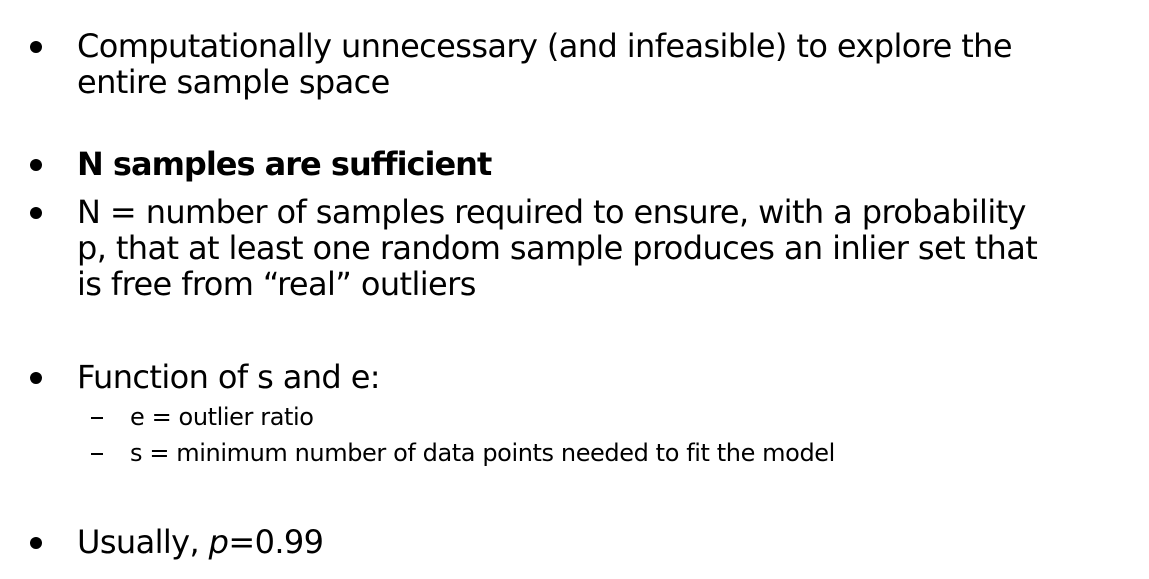  What do you see at coordinates (229, 377) in the screenshot?
I see `bullet-text: Function of s and e:` at bounding box center [229, 377].